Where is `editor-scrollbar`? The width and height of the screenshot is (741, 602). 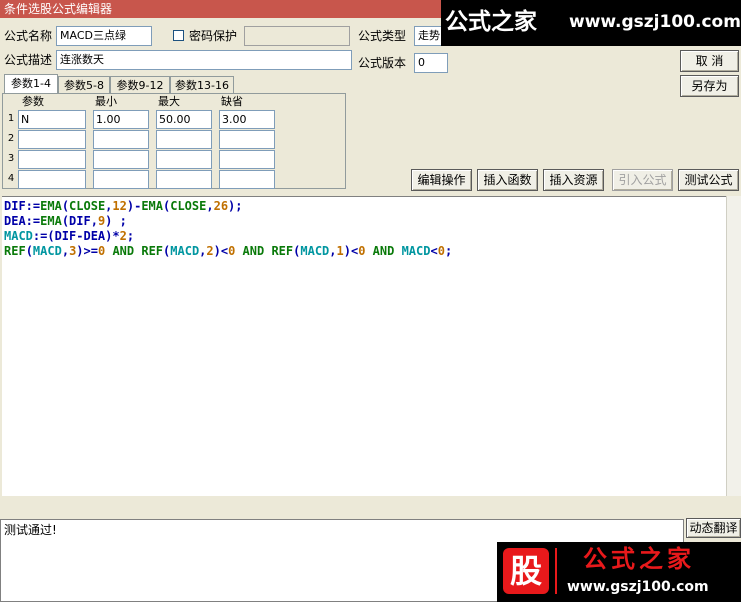
editor-scrollbar is located at coordinates (733, 346).